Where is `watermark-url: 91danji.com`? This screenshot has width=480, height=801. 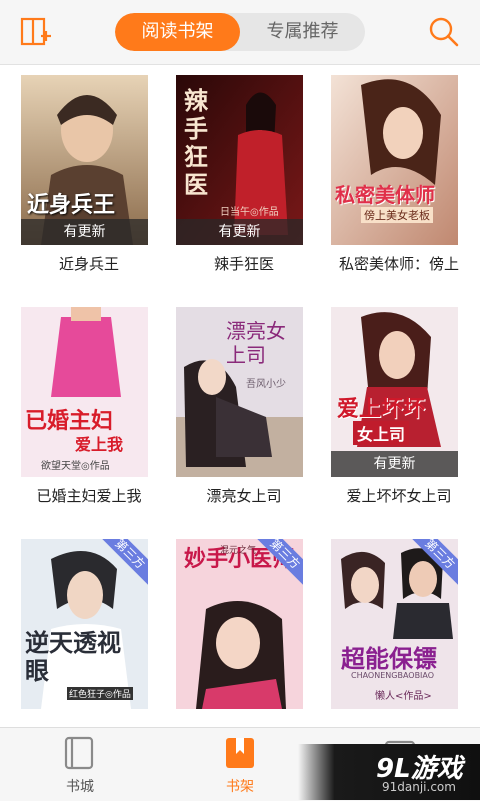
watermark-url: 91danji.com is located at coordinates (419, 787).